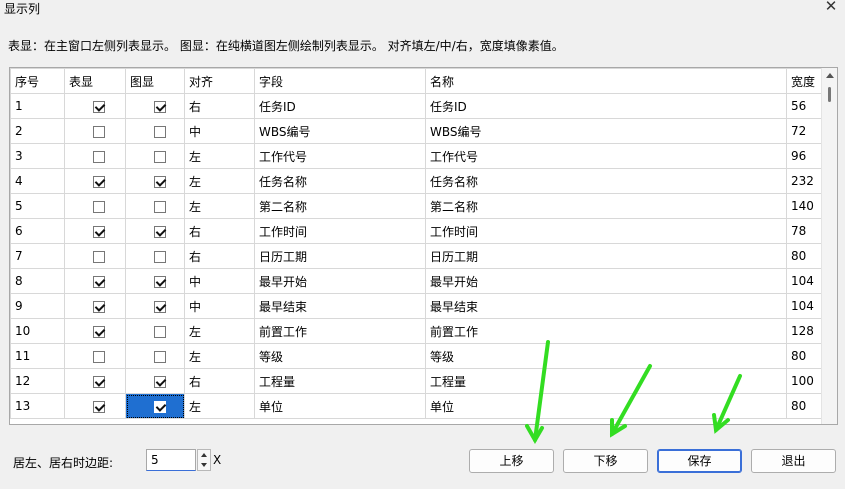 This screenshot has height=489, width=845. I want to click on table-row: 2 中 WBS编号 WBS编号 72, so click(416, 131).